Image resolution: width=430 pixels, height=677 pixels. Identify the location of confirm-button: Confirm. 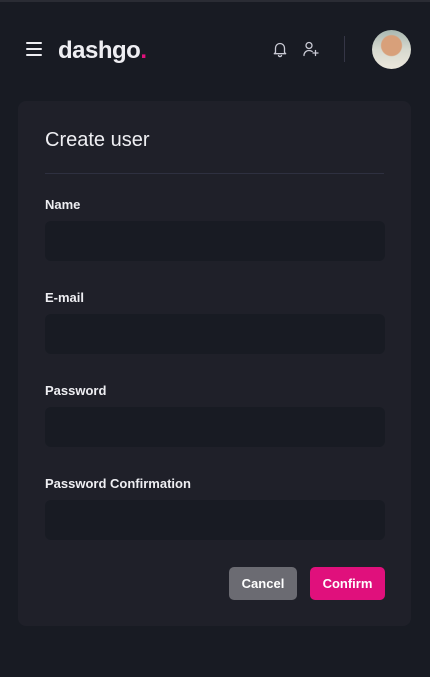
(347, 583).